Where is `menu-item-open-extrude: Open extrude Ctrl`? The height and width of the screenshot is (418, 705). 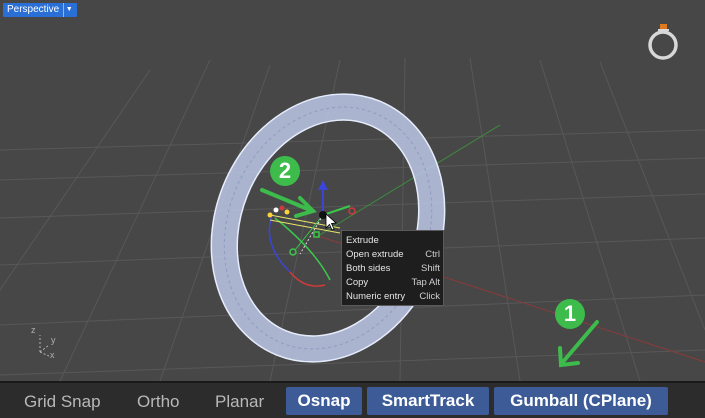 menu-item-open-extrude: Open extrude Ctrl is located at coordinates (393, 255).